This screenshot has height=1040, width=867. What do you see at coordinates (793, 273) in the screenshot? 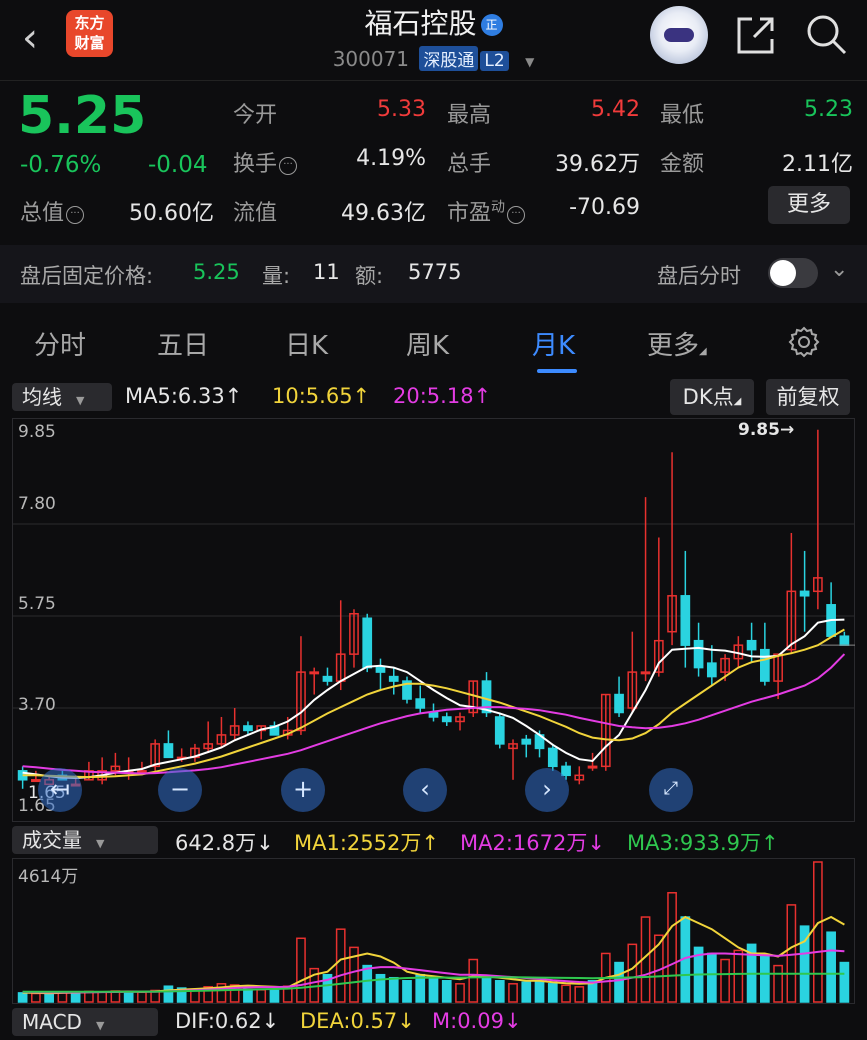
I see `after-hours-toggle` at bounding box center [793, 273].